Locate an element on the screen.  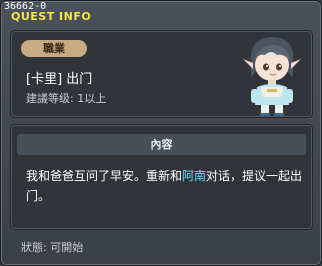
level-requirement: 建議等级: 1以上 is located at coordinates (66, 98).